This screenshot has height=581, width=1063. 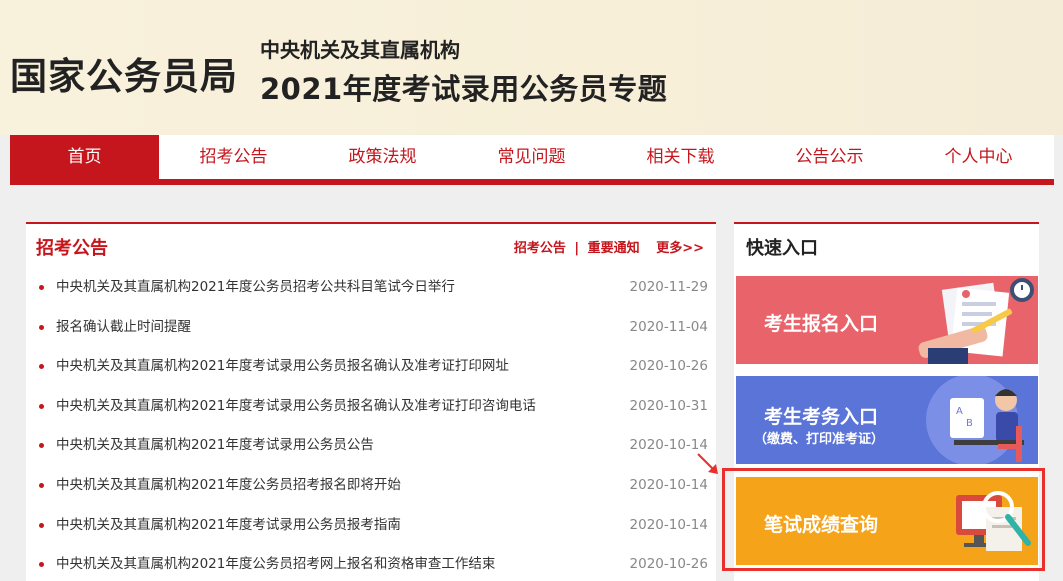 What do you see at coordinates (829, 157) in the screenshot?
I see `nav-item-notices: 公告公示` at bounding box center [829, 157].